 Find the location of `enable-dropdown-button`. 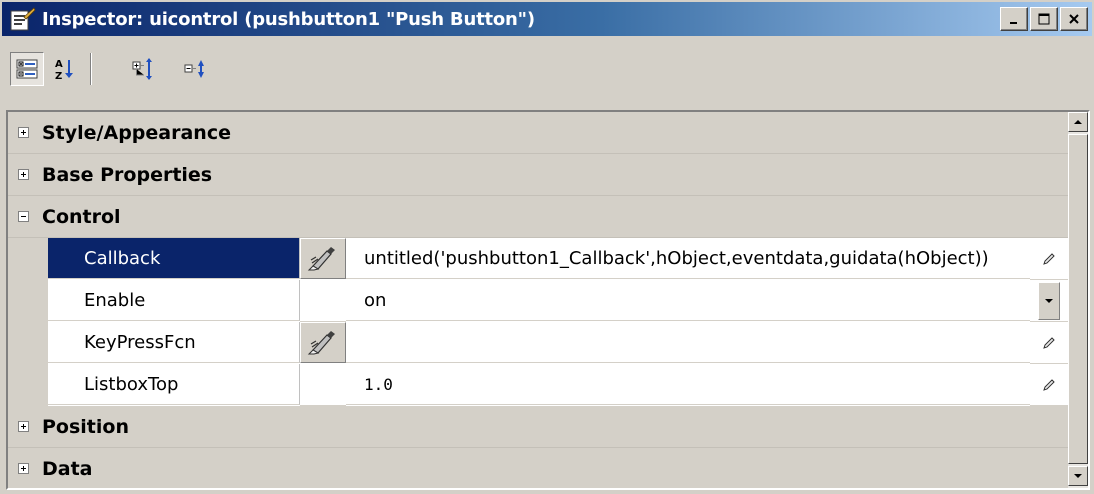

enable-dropdown-button is located at coordinates (1049, 300).